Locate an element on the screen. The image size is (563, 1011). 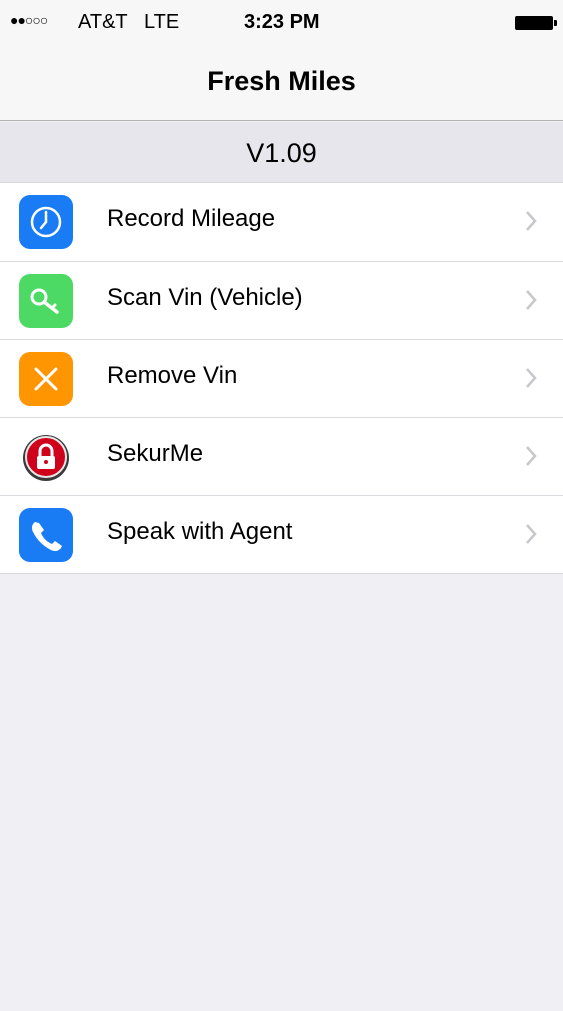
network-type: LTE is located at coordinates (162, 22).